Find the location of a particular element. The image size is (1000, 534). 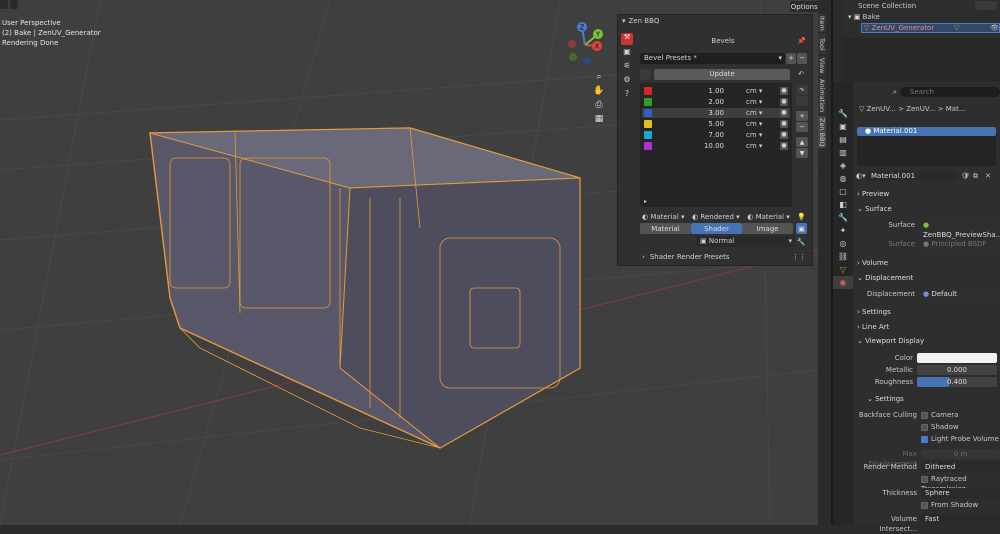

shader-presets-header: › Shader Render Presets ⋮⋮ is located at coordinates (724, 256).